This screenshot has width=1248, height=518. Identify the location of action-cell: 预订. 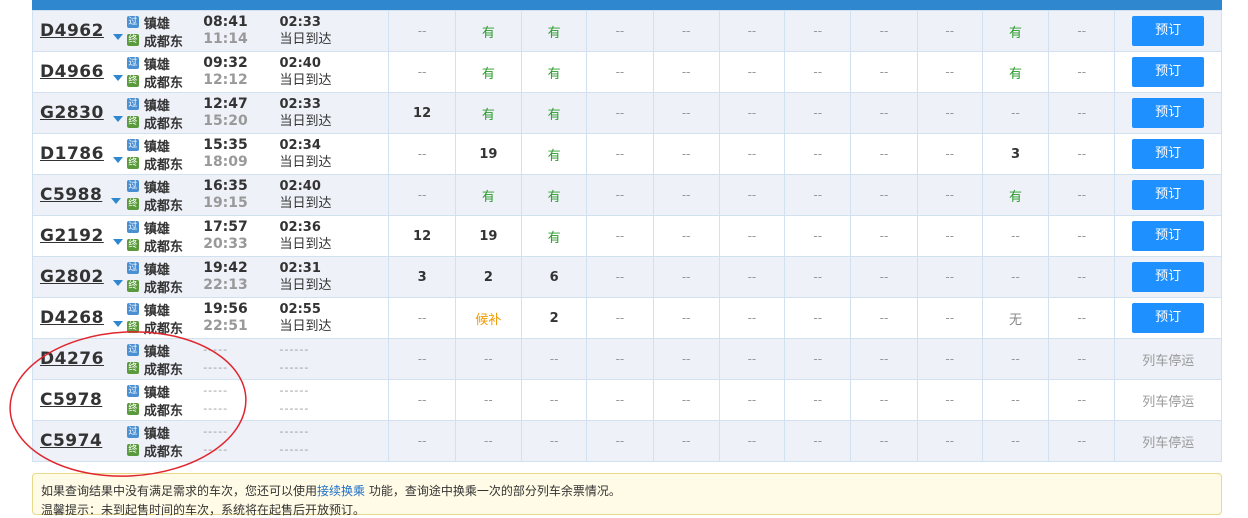
(1168, 195).